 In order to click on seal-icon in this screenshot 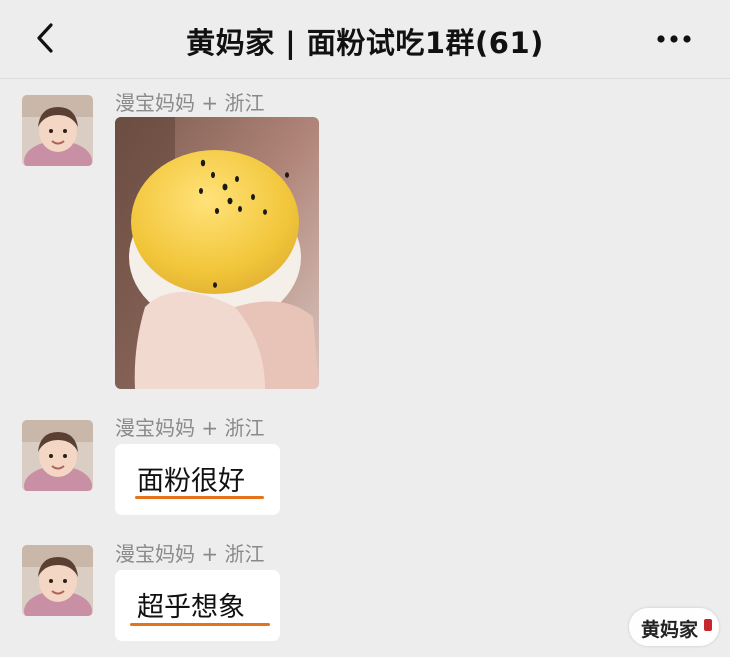, I will do `click(708, 625)`.